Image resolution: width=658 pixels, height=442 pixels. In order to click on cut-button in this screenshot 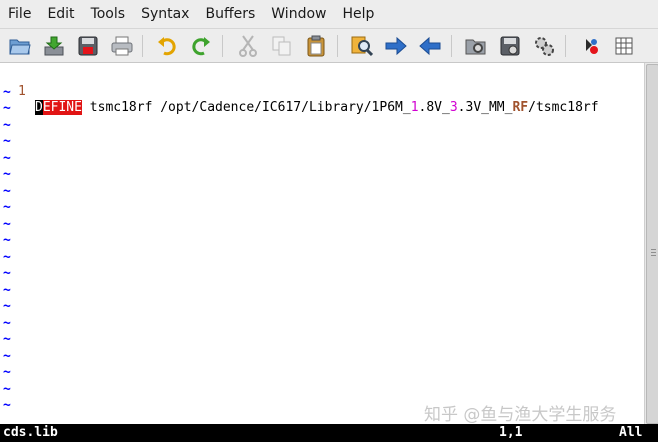, I will do `click(248, 46)`.